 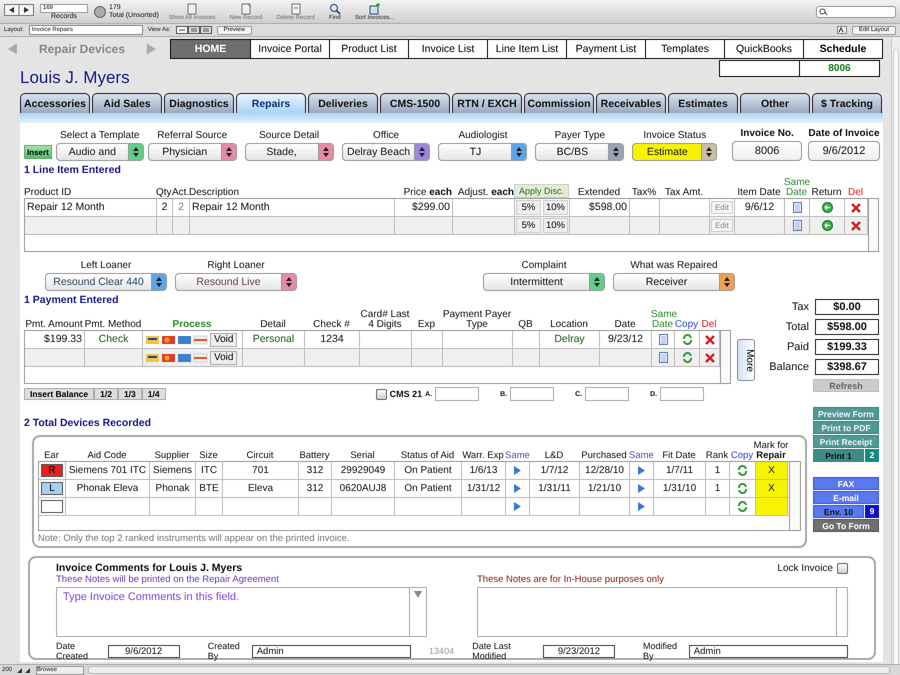 I want to click on split-button: 1/2, so click(x=106, y=394).